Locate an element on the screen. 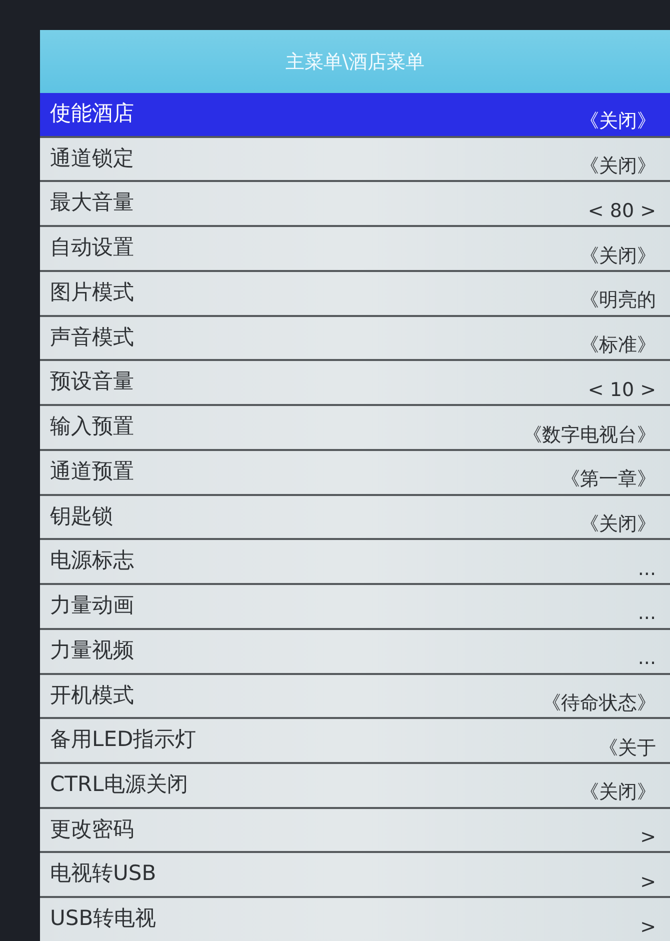  menu-item-label: 预设音量 is located at coordinates (92, 382).